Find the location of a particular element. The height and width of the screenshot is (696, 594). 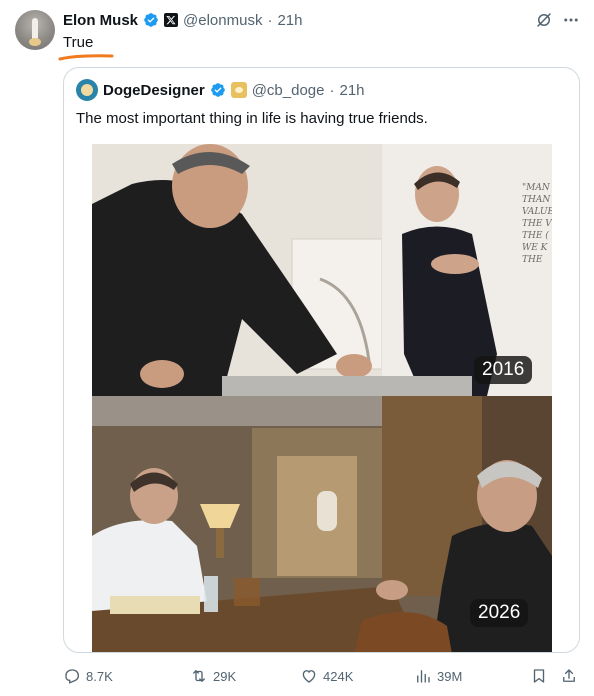

views-count: 39M is located at coordinates (450, 676).